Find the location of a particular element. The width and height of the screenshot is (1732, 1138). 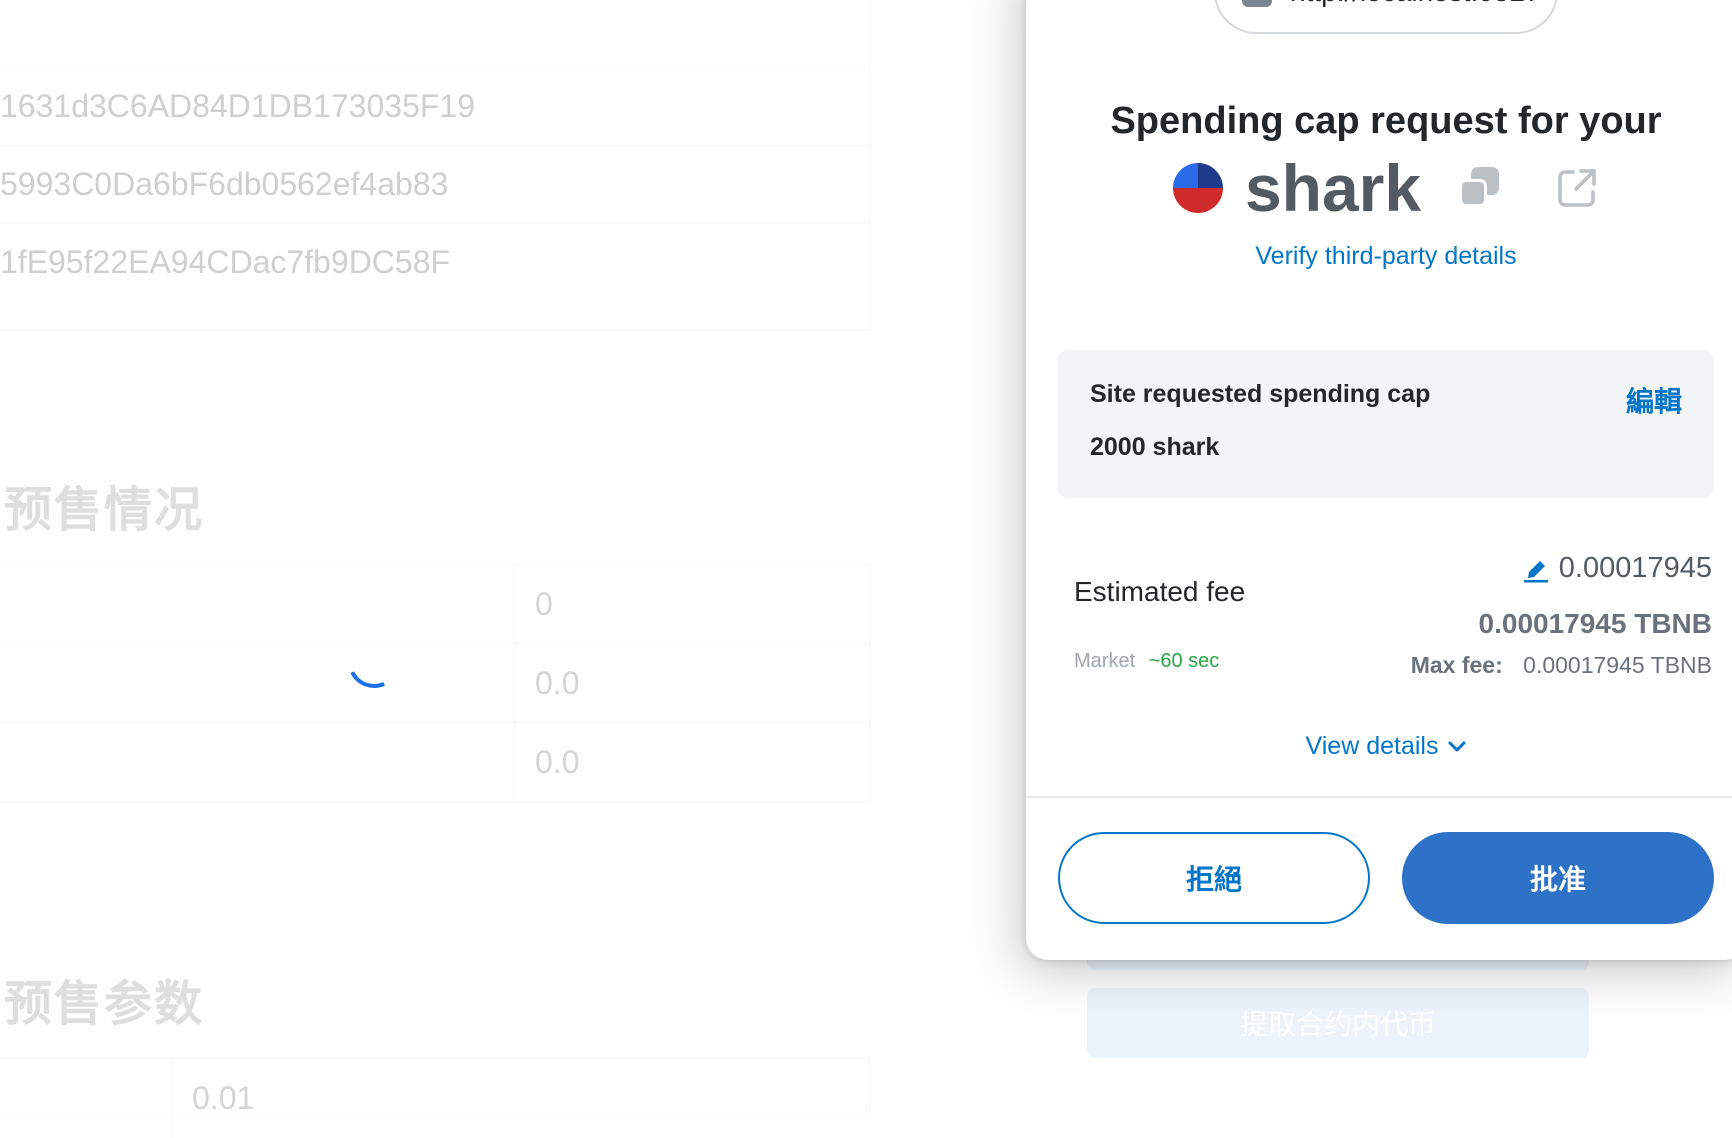

address-row: 1631d3C6AD84D1DB173035F19 is located at coordinates (434, 106).